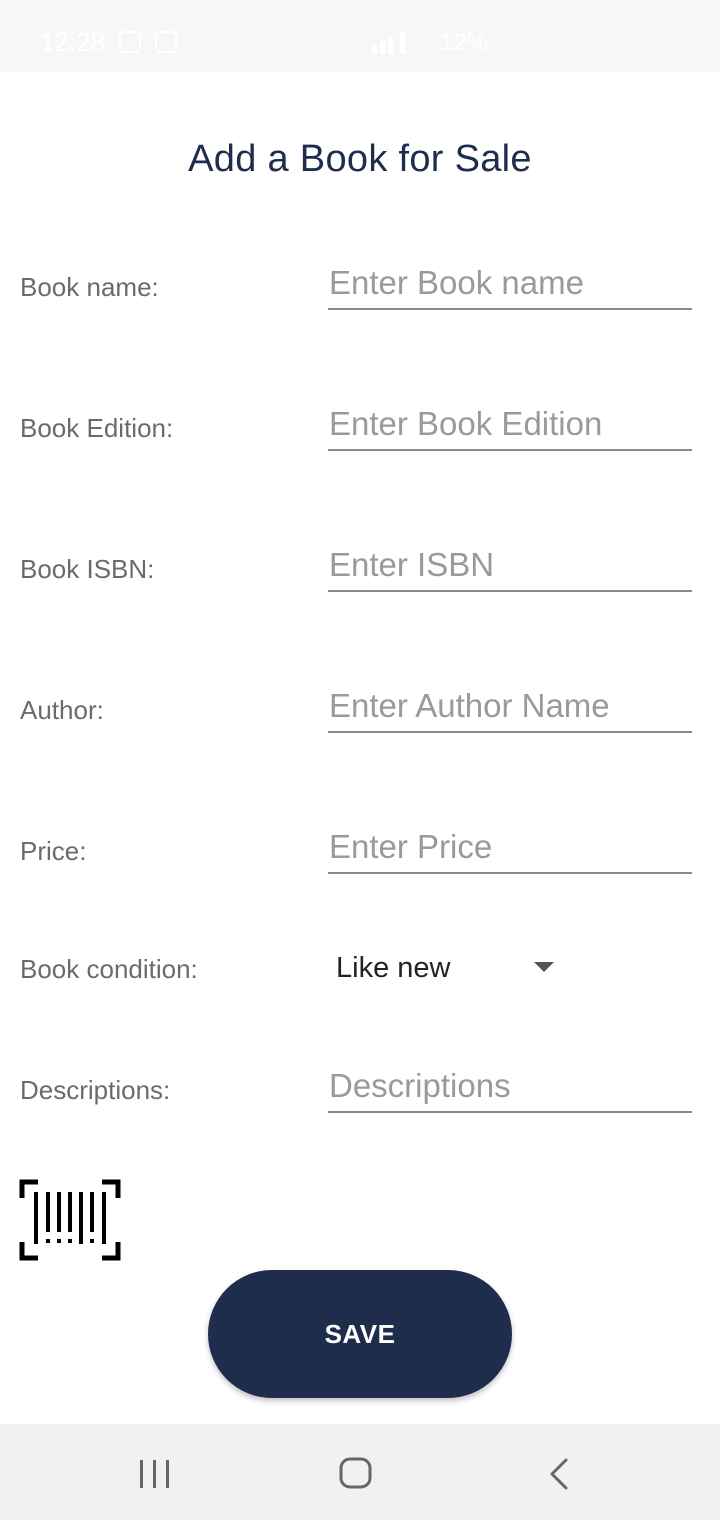 This screenshot has width=720, height=1520. Describe the element at coordinates (360, 1334) in the screenshot. I see `save-button: SAVE` at that location.